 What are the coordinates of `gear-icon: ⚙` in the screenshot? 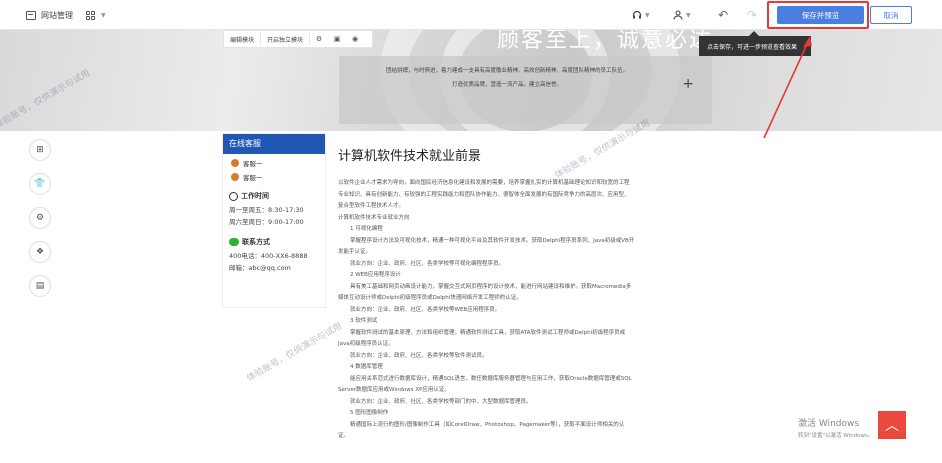 It's located at (40, 218).